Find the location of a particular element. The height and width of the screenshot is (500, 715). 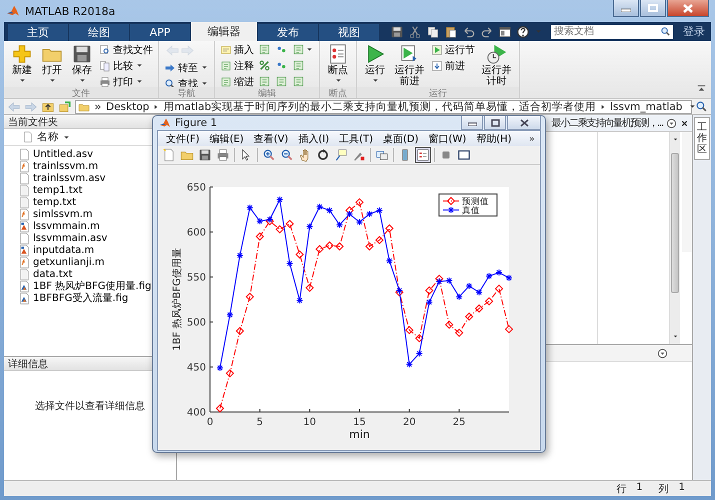

ribbon-button: 新建 is located at coordinates (22, 64).